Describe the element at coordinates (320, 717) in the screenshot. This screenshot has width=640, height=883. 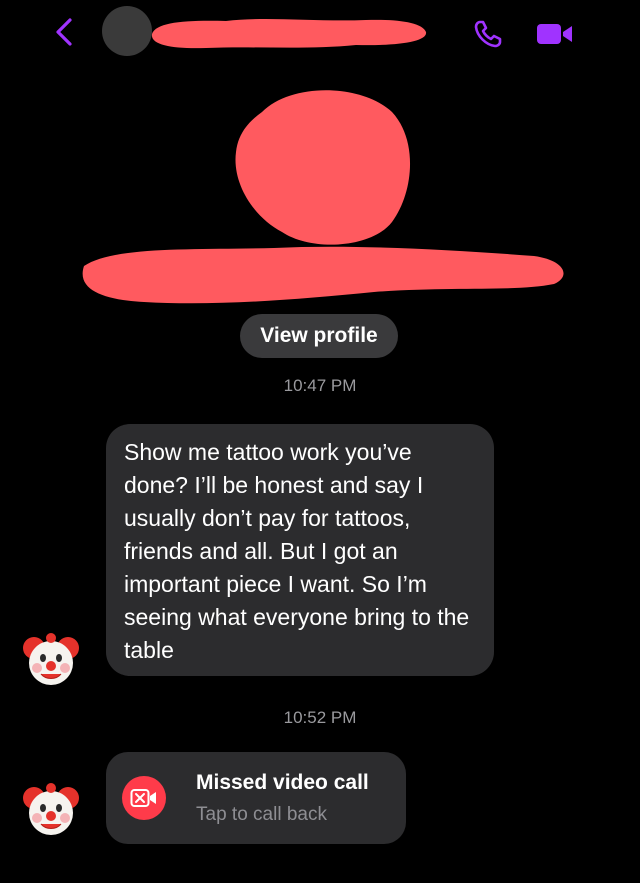
I see `message-timestamp: 10:52 PM` at that location.